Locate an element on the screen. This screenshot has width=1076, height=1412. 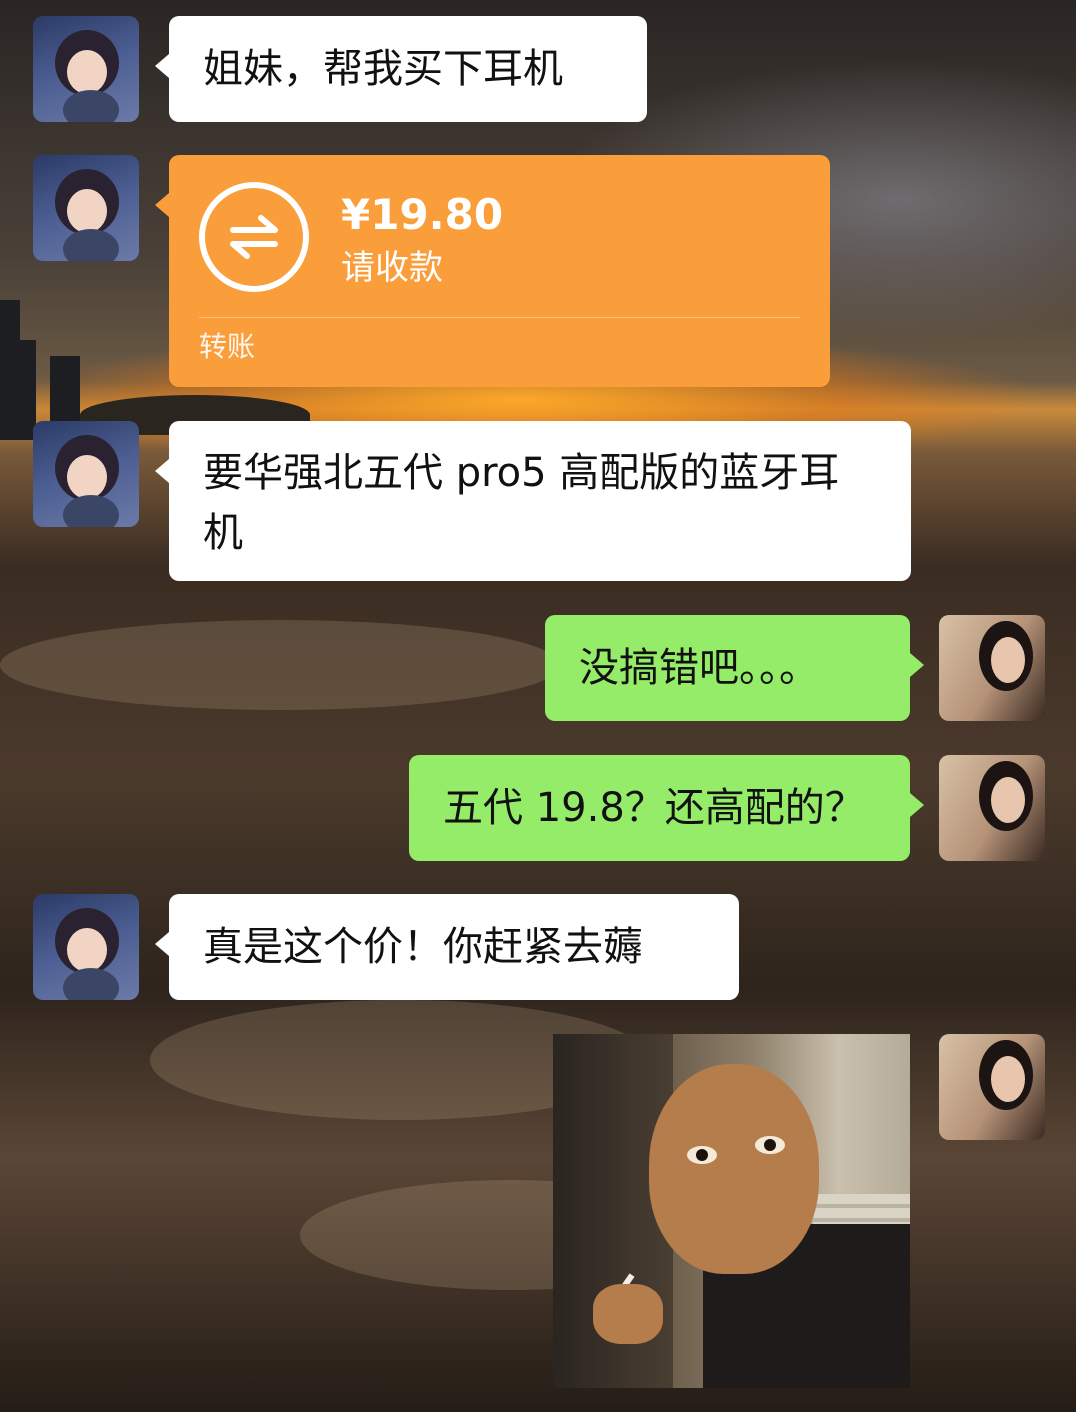
background-wave is located at coordinates (280, 665).